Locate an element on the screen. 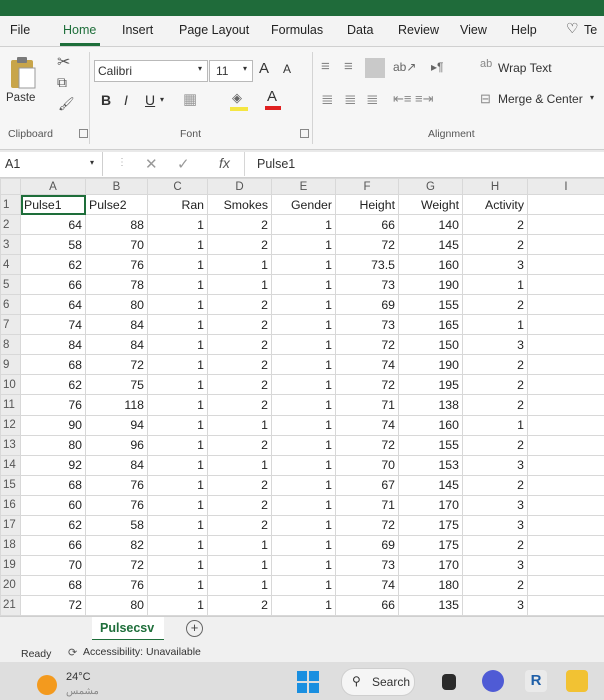 The height and width of the screenshot is (700, 604). column-header: F is located at coordinates (367, 186).